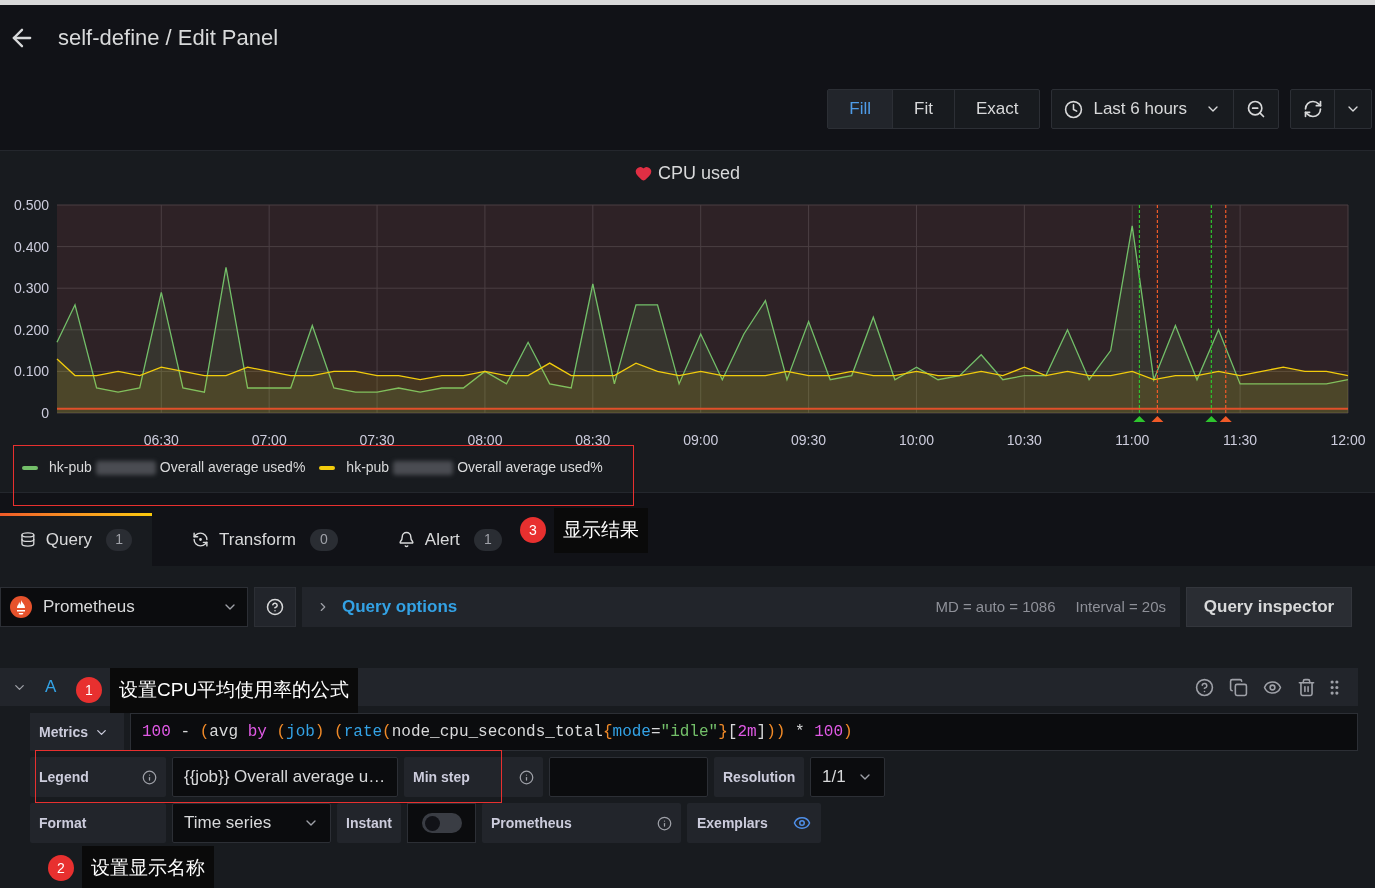 This screenshot has height=888, width=1375. I want to click on help-button, so click(275, 607).